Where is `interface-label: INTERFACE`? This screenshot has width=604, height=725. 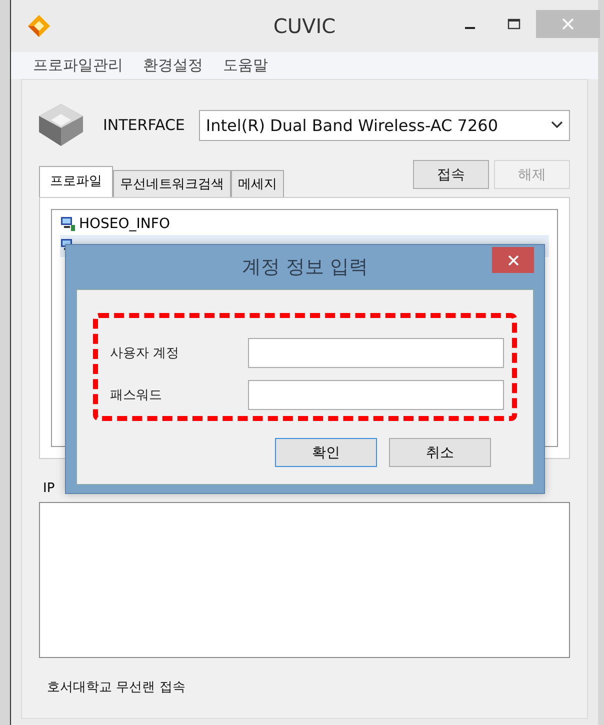 interface-label: INTERFACE is located at coordinates (144, 125).